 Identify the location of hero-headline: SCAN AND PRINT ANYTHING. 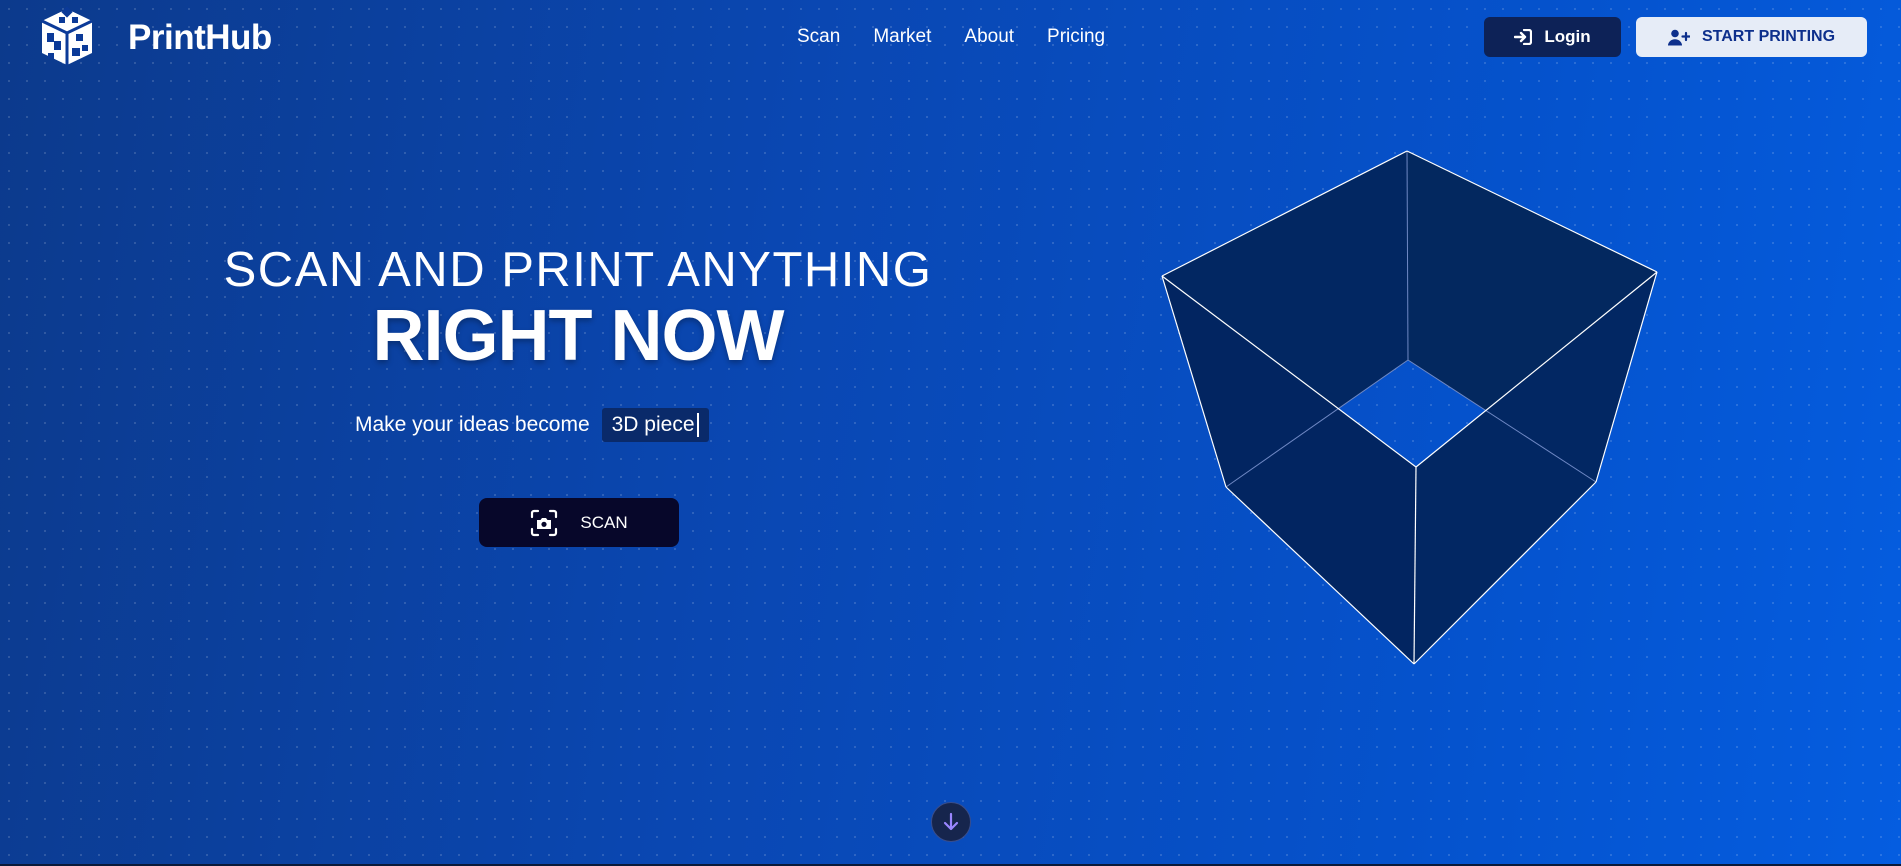
(578, 270).